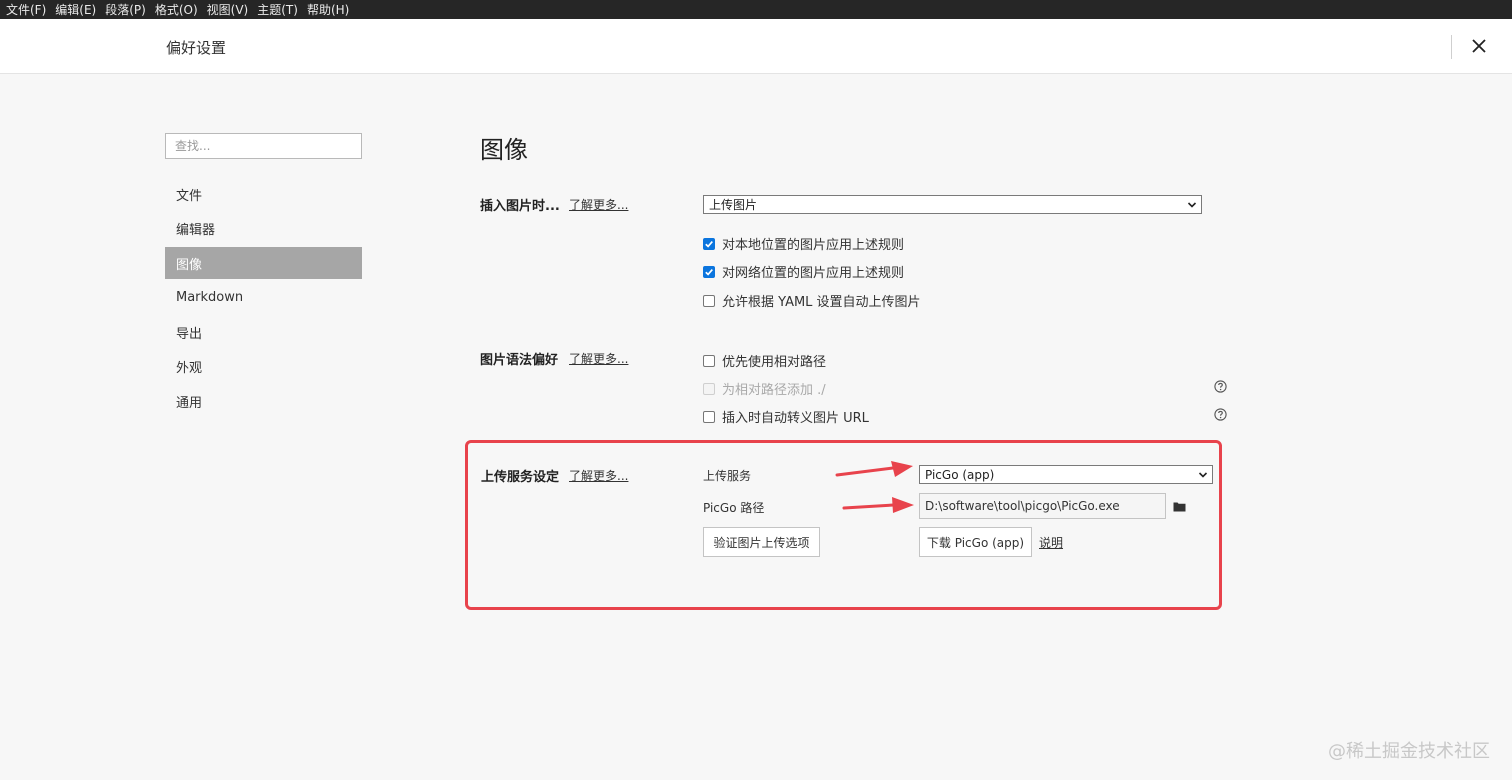 This screenshot has width=1512, height=780. I want to click on menu-theme: 主题(T), so click(277, 9).